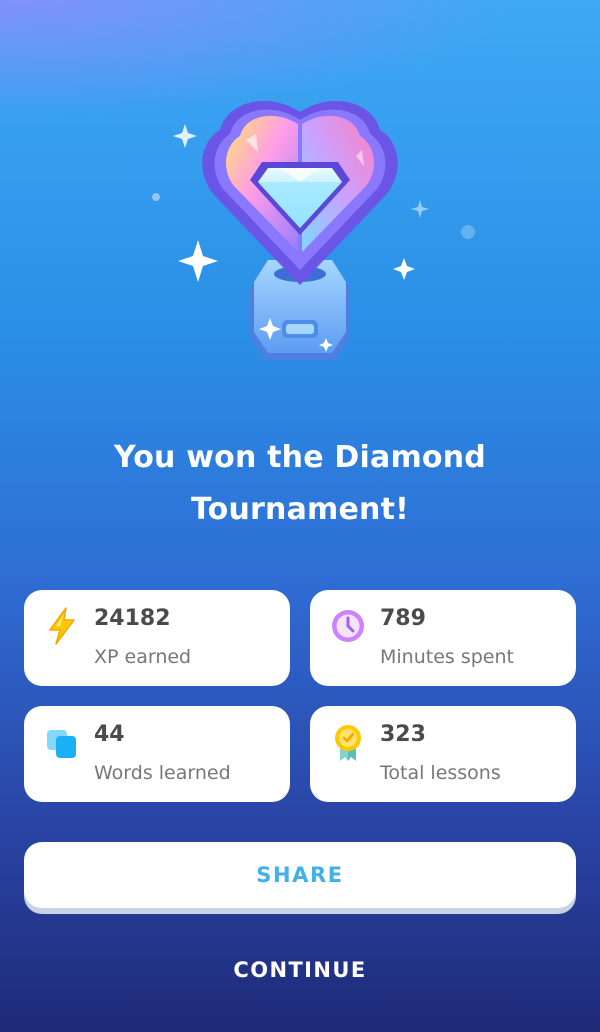 Image resolution: width=600 pixels, height=1032 pixels. I want to click on stat-card-xp: 24182 XP earned, so click(157, 638).